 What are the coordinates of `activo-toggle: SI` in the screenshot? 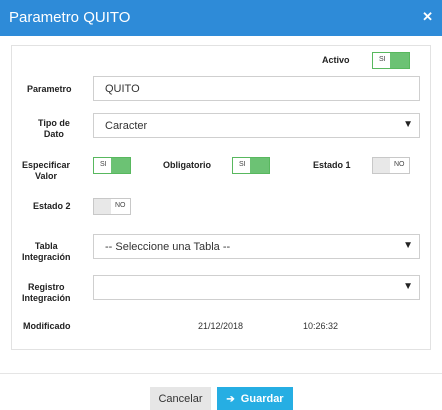 It's located at (391, 60).